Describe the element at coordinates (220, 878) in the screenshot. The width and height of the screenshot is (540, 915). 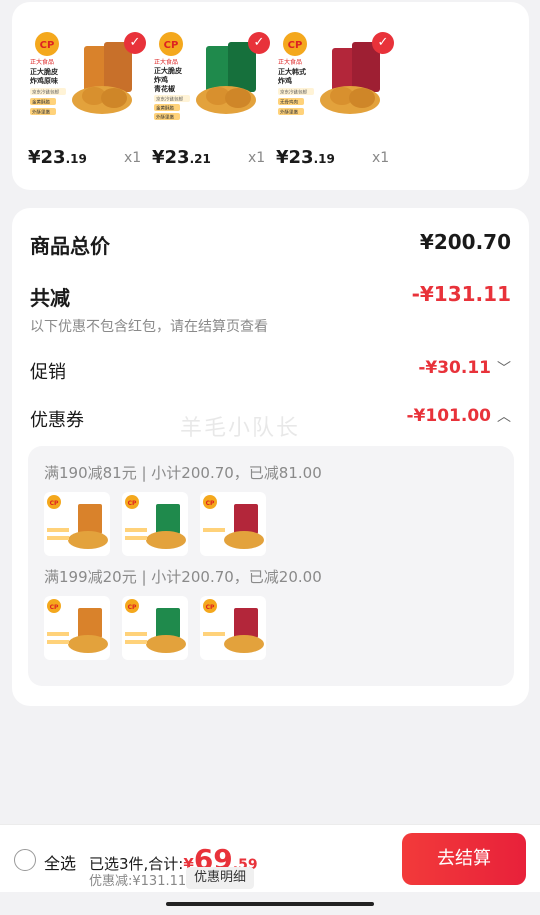
I see `discount-detail-button: 优惠明细` at that location.